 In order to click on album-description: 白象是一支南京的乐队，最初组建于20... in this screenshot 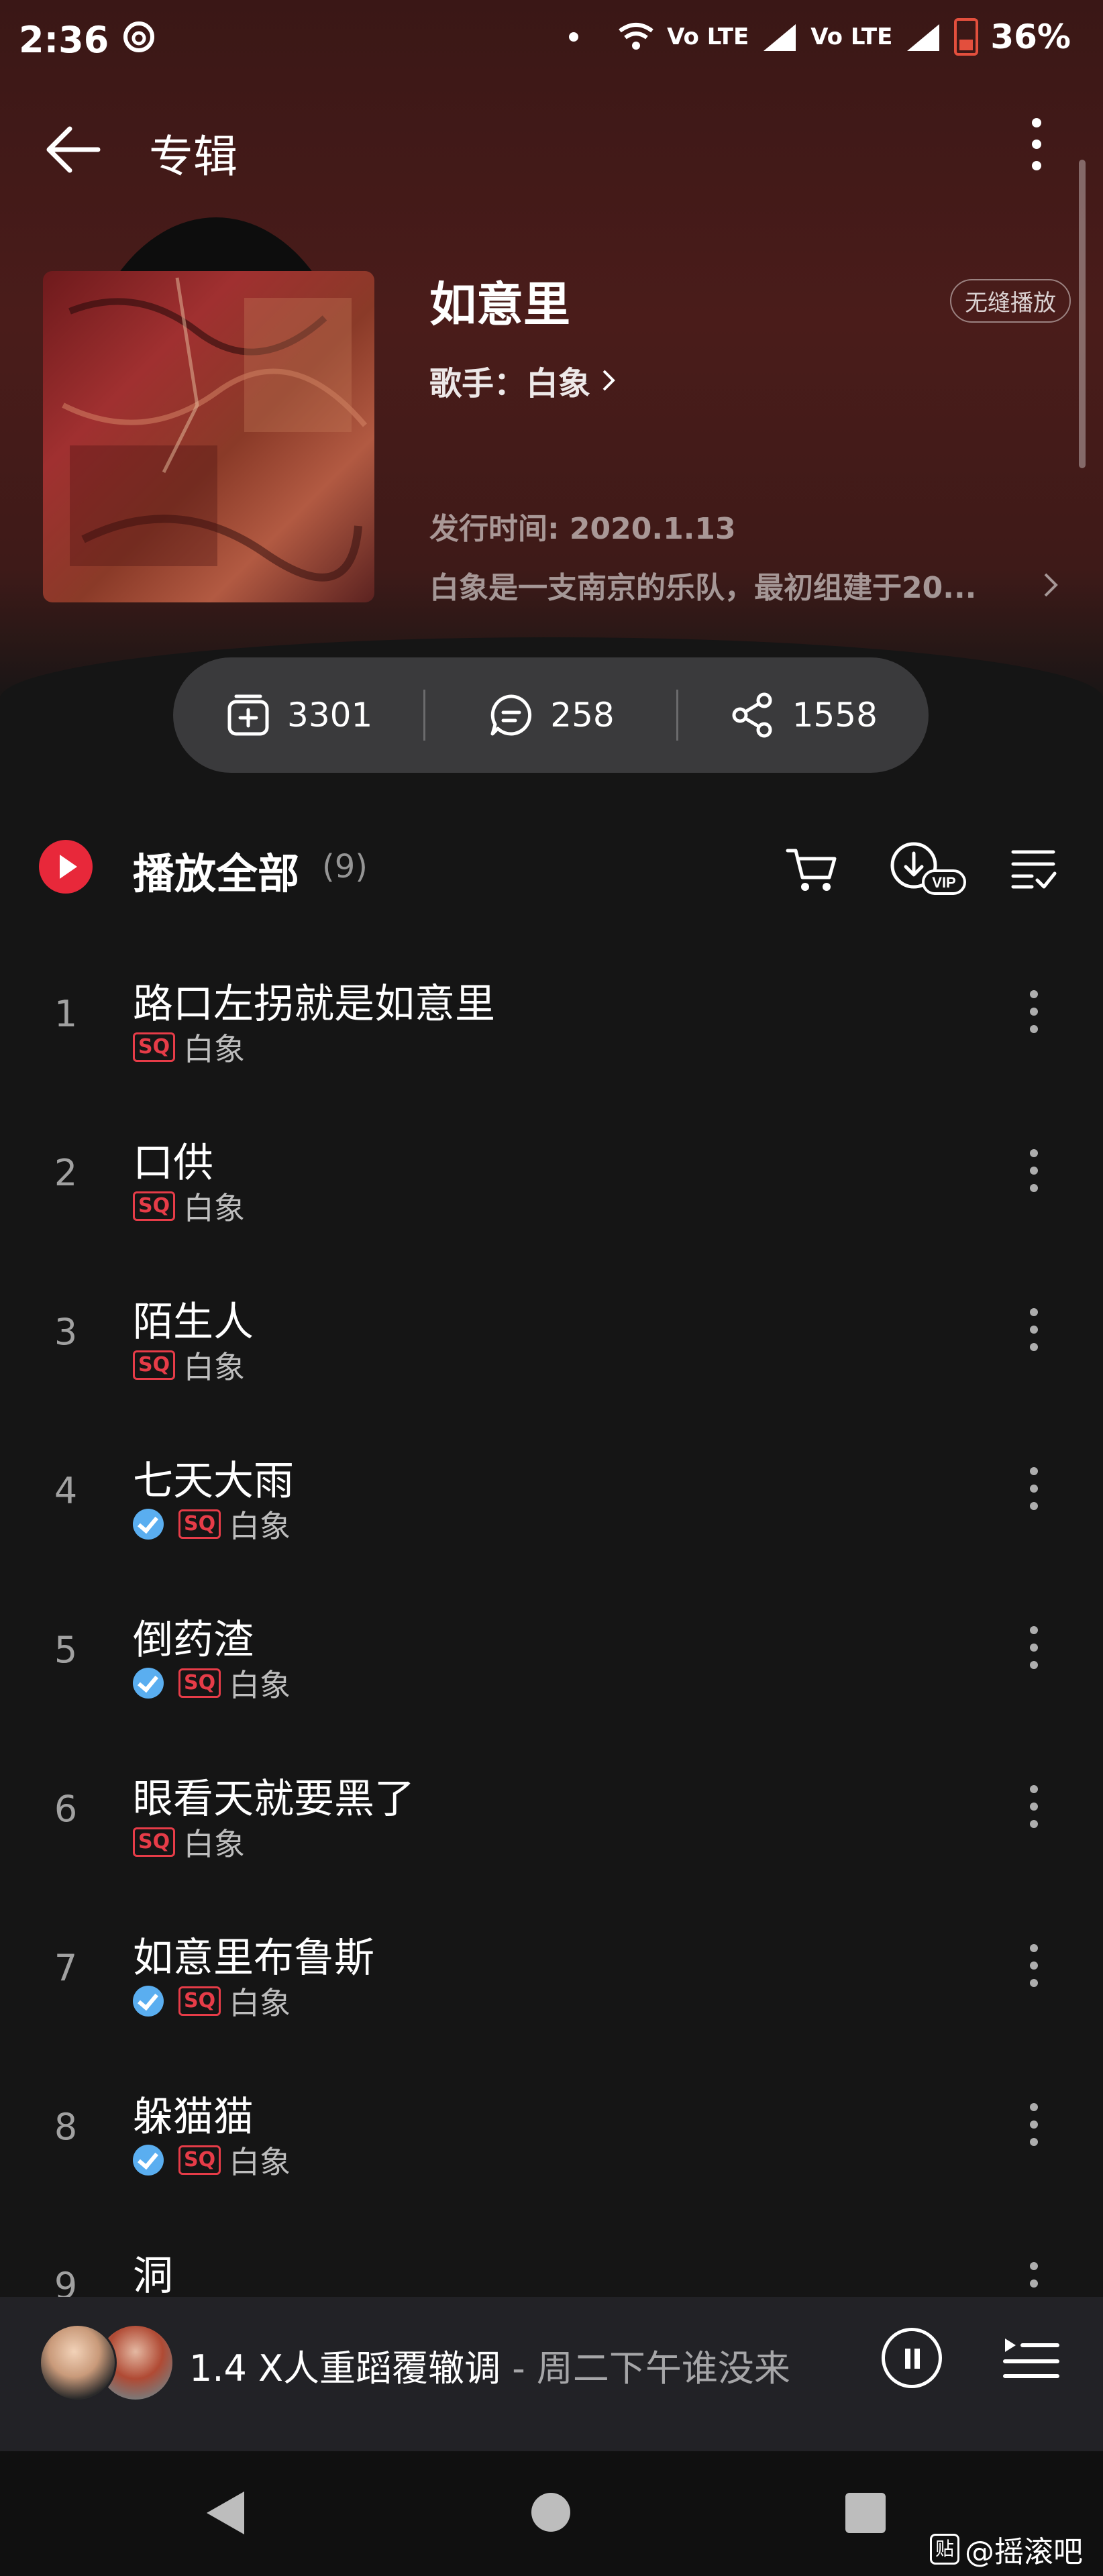, I will do `click(703, 588)`.